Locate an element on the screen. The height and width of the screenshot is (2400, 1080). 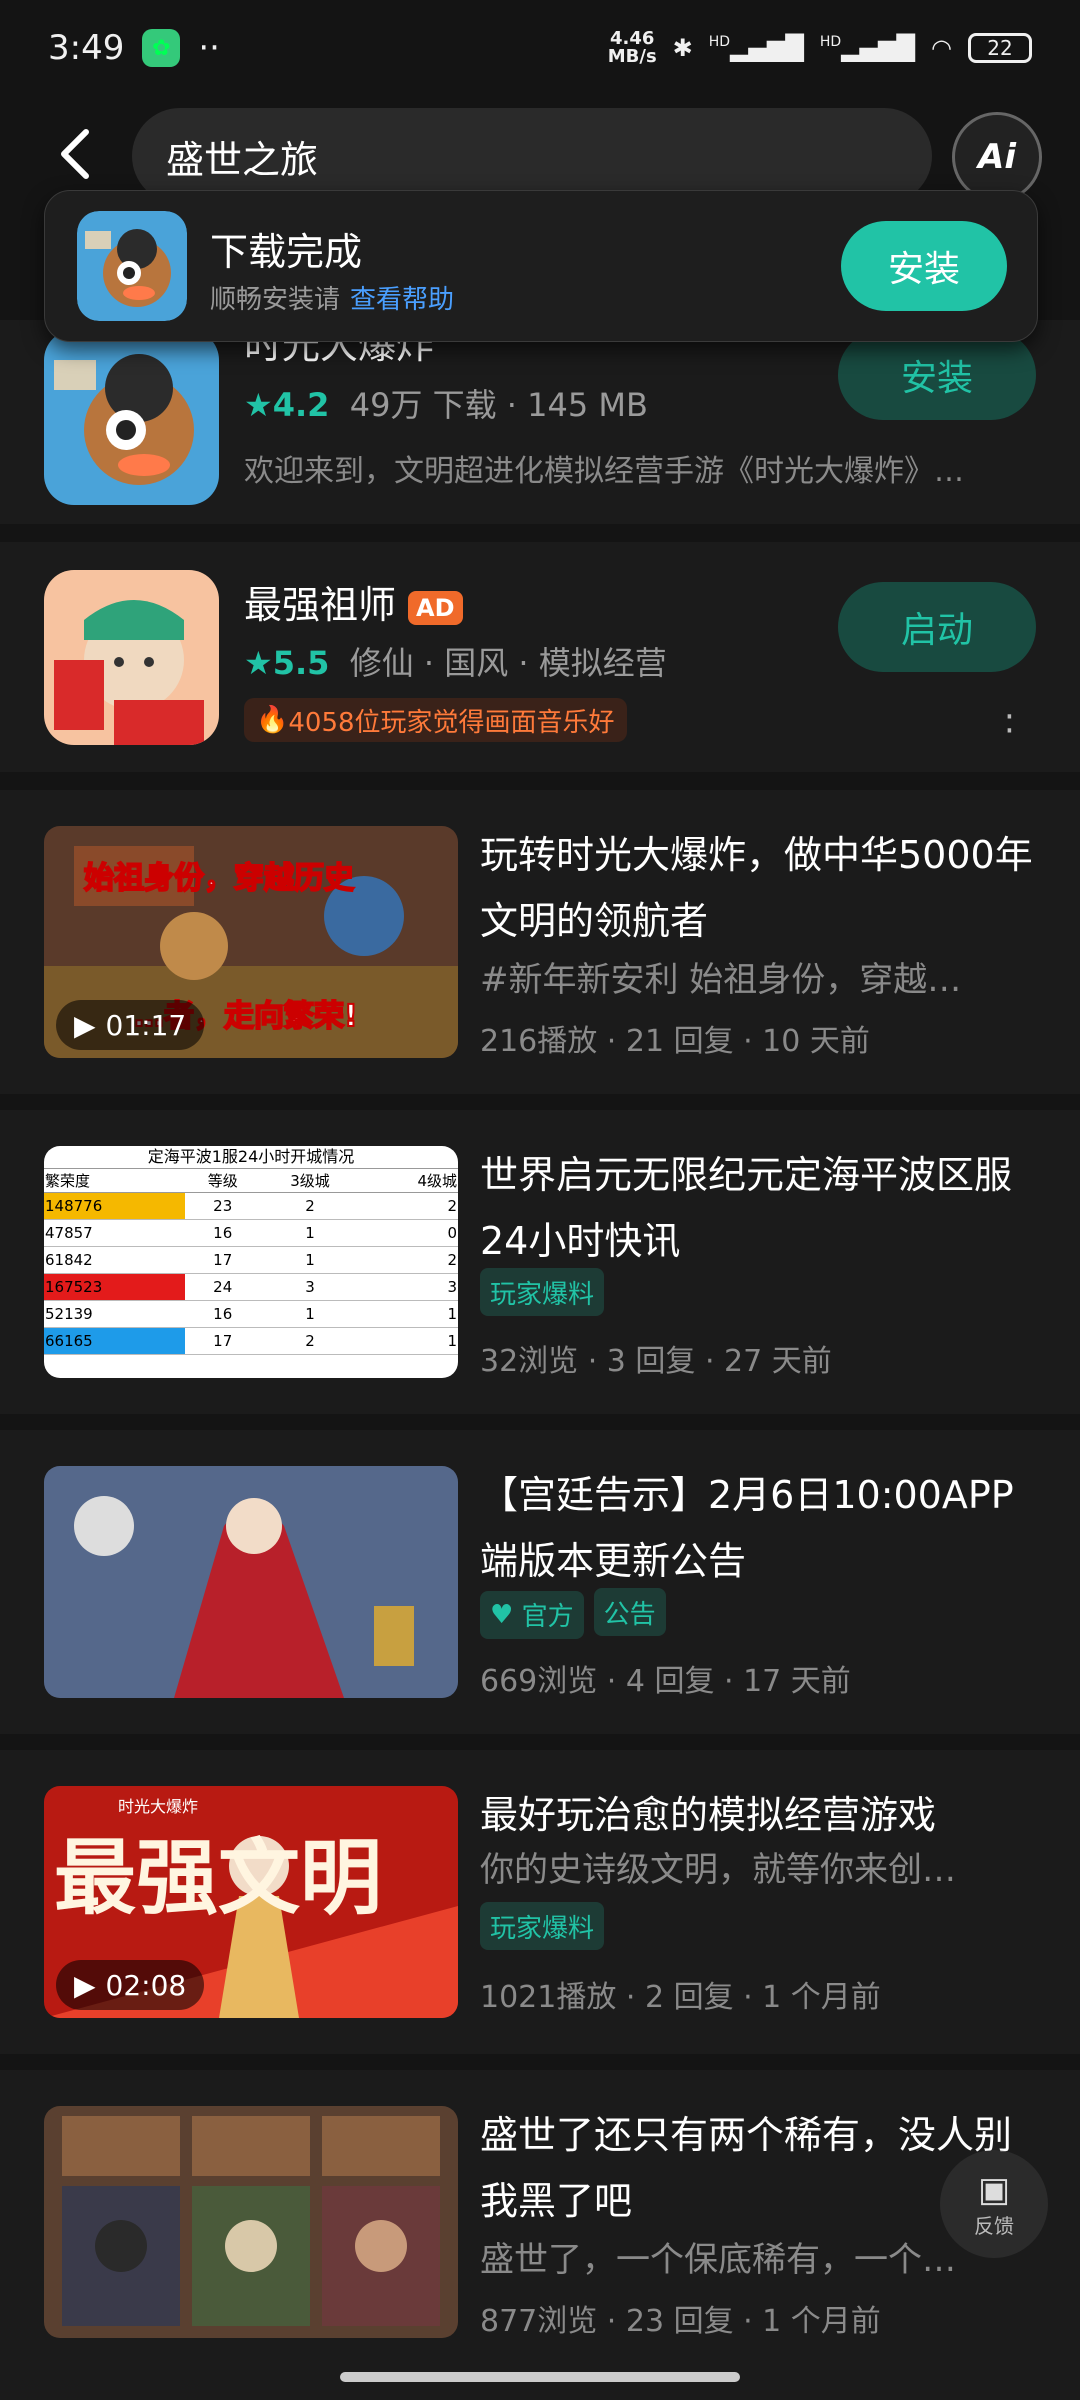
table-cell: 61842 is located at coordinates (114, 1260).